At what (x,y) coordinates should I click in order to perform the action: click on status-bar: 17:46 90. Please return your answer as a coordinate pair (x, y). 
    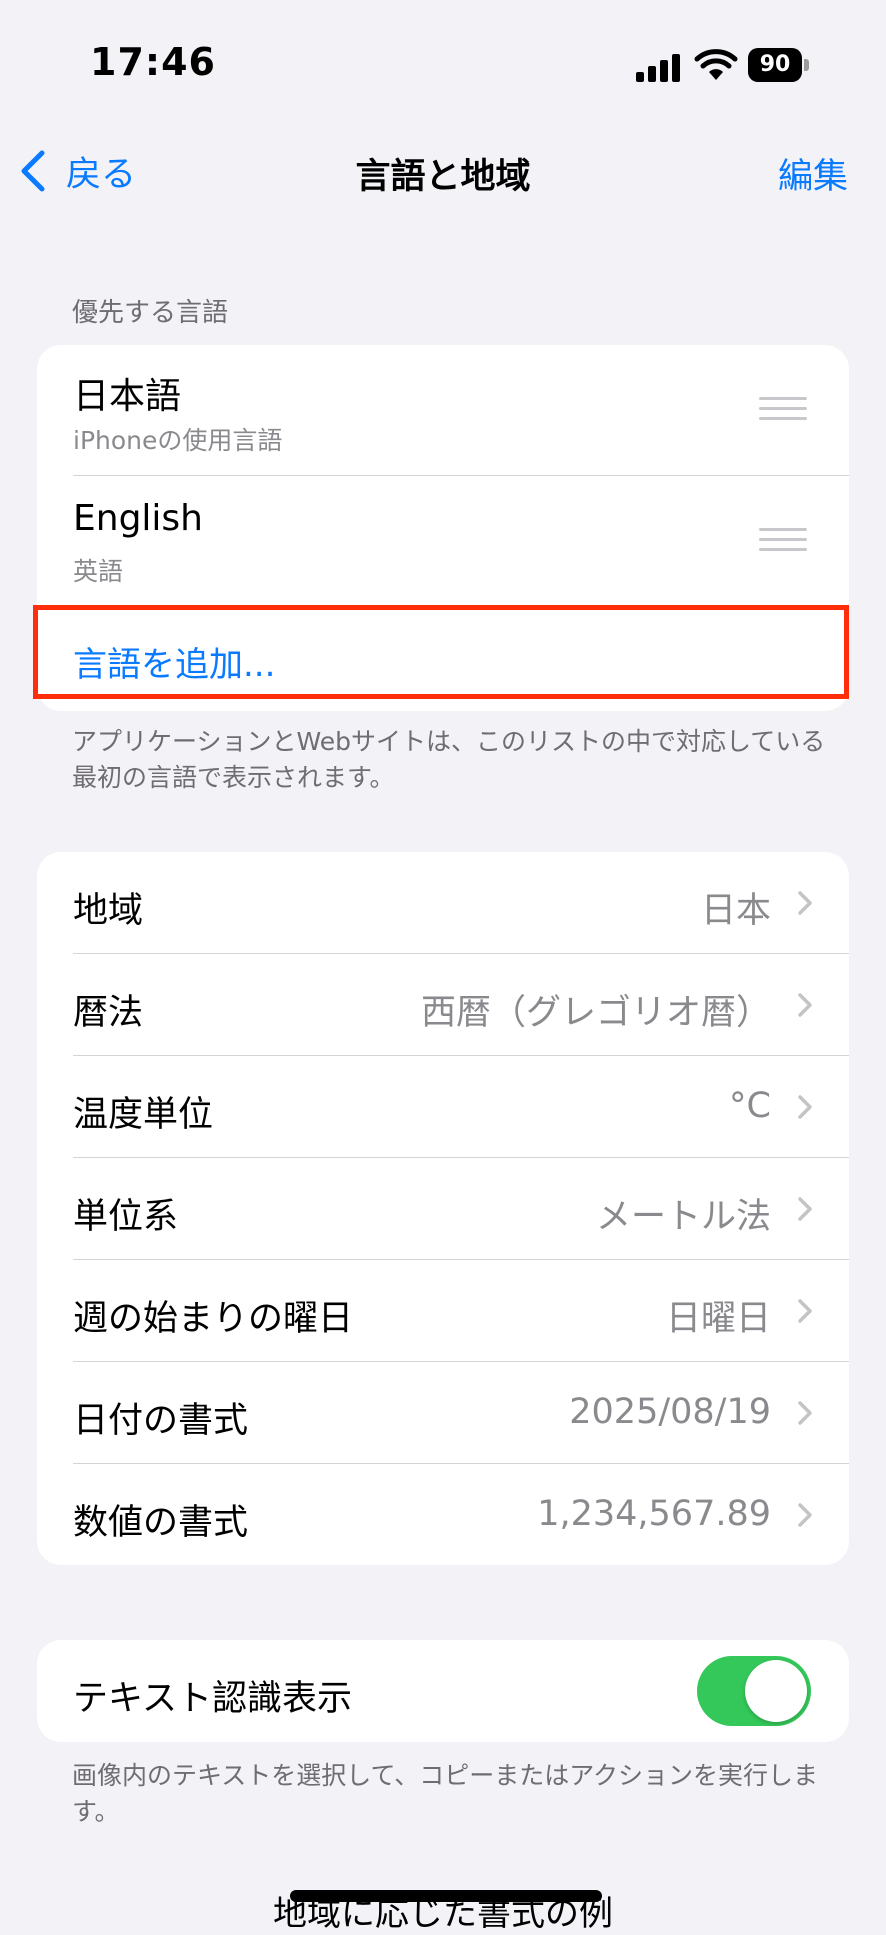
    Looking at the image, I should click on (443, 65).